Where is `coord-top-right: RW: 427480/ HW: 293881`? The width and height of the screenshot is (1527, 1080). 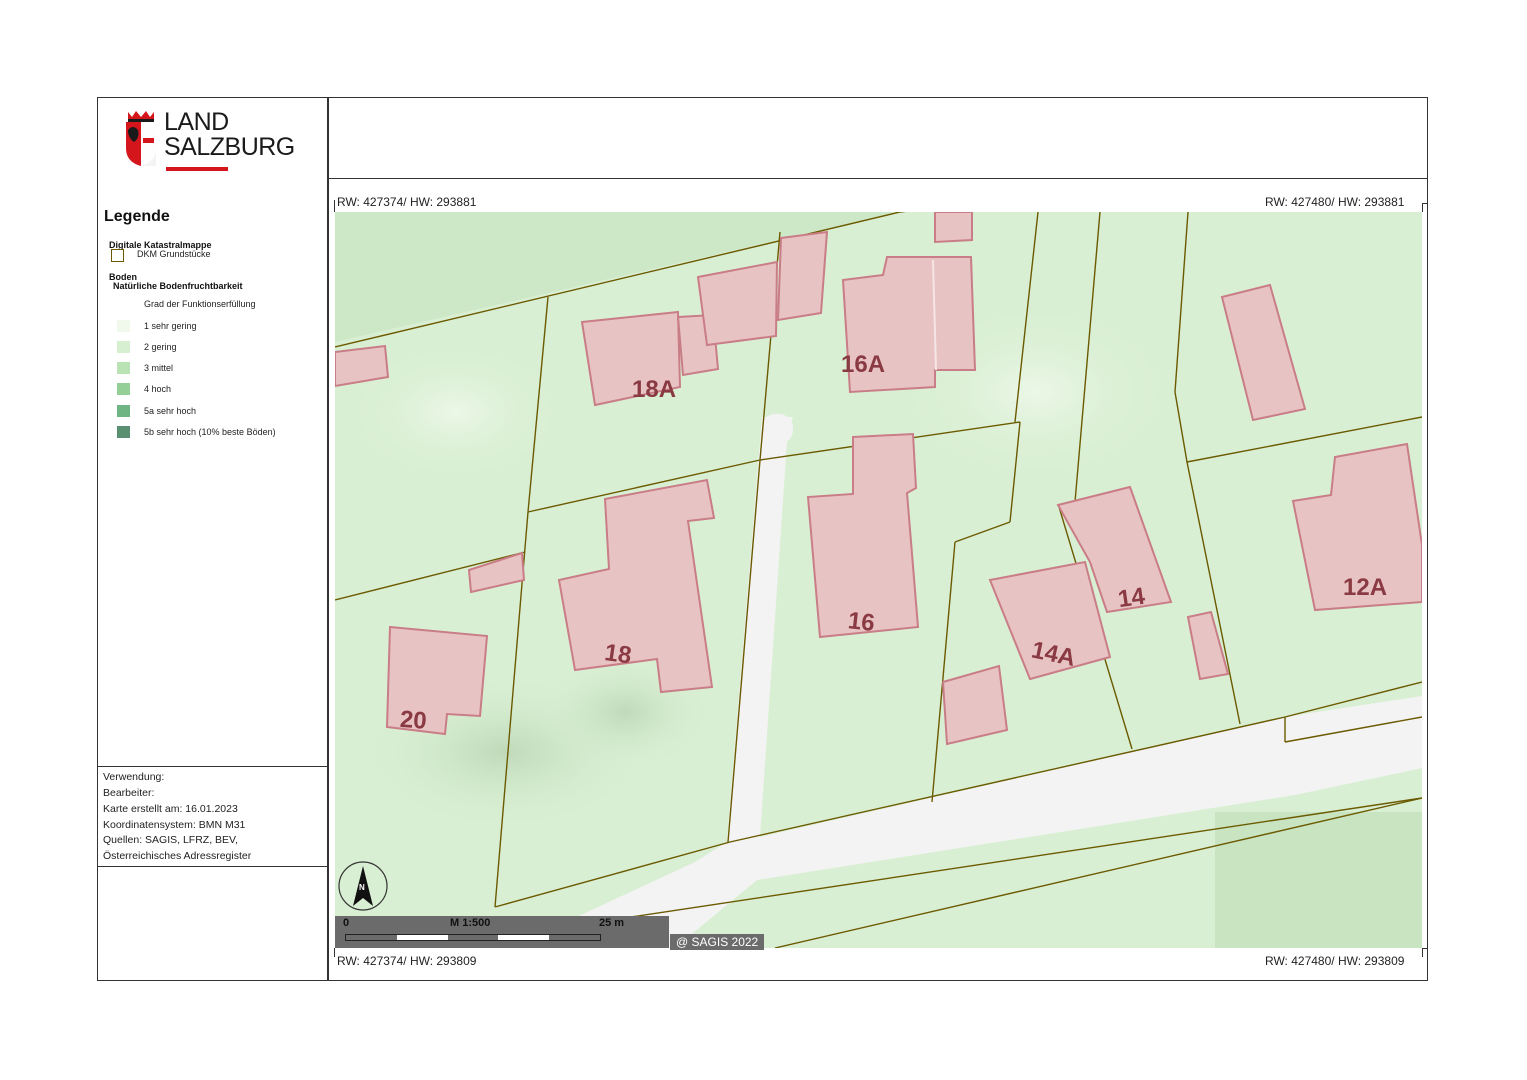
coord-top-right: RW: 427480/ HW: 293881 is located at coordinates (1335, 202).